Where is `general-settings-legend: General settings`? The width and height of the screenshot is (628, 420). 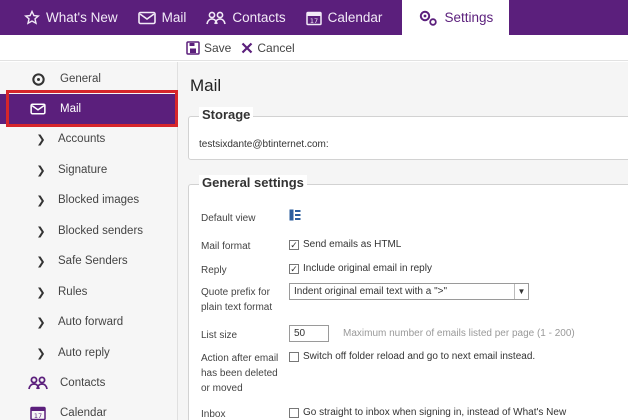 general-settings-legend: General settings is located at coordinates (253, 182).